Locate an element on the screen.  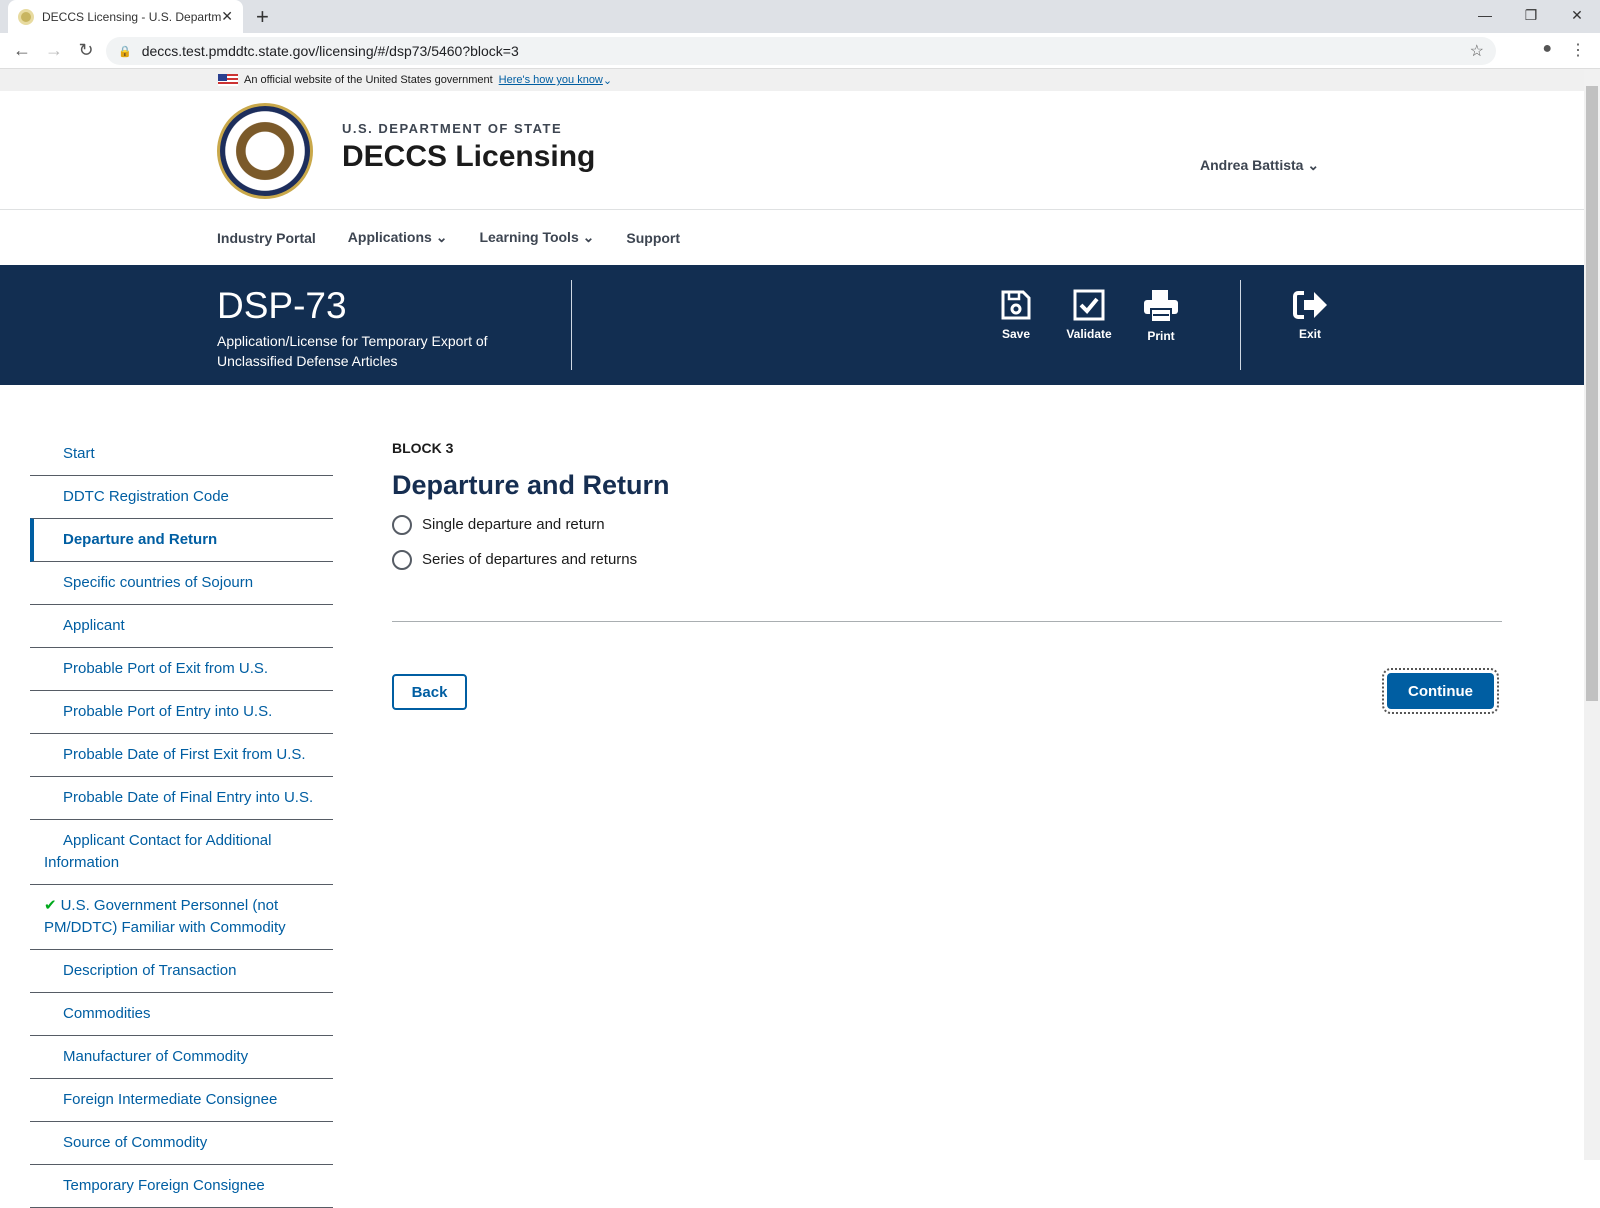
menu-kebab-icon: ⋮ is located at coordinates (1578, 50).